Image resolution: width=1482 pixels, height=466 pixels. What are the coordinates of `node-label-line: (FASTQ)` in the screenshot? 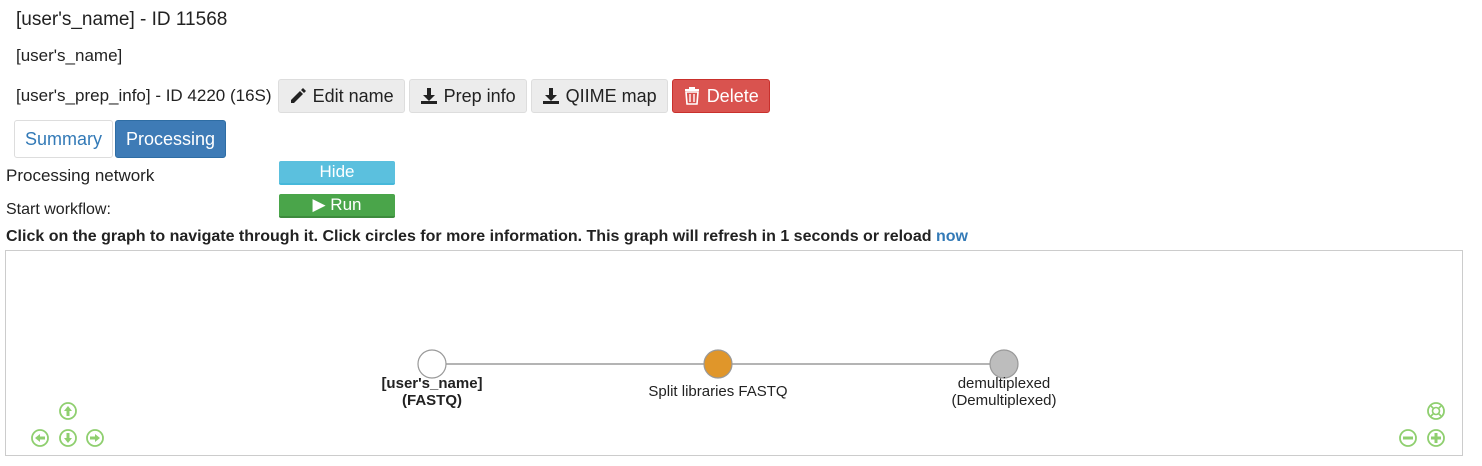 It's located at (432, 400).